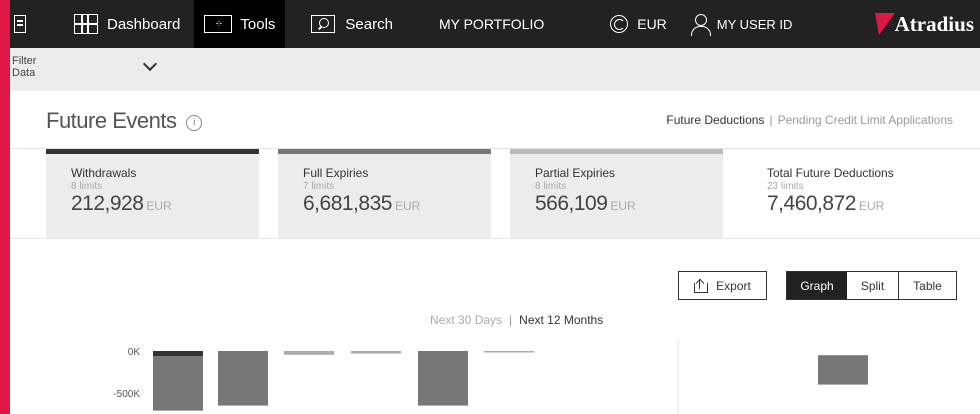 The height and width of the screenshot is (414, 980). I want to click on future-deductions-chart: 0K -500K, so click(490, 376).